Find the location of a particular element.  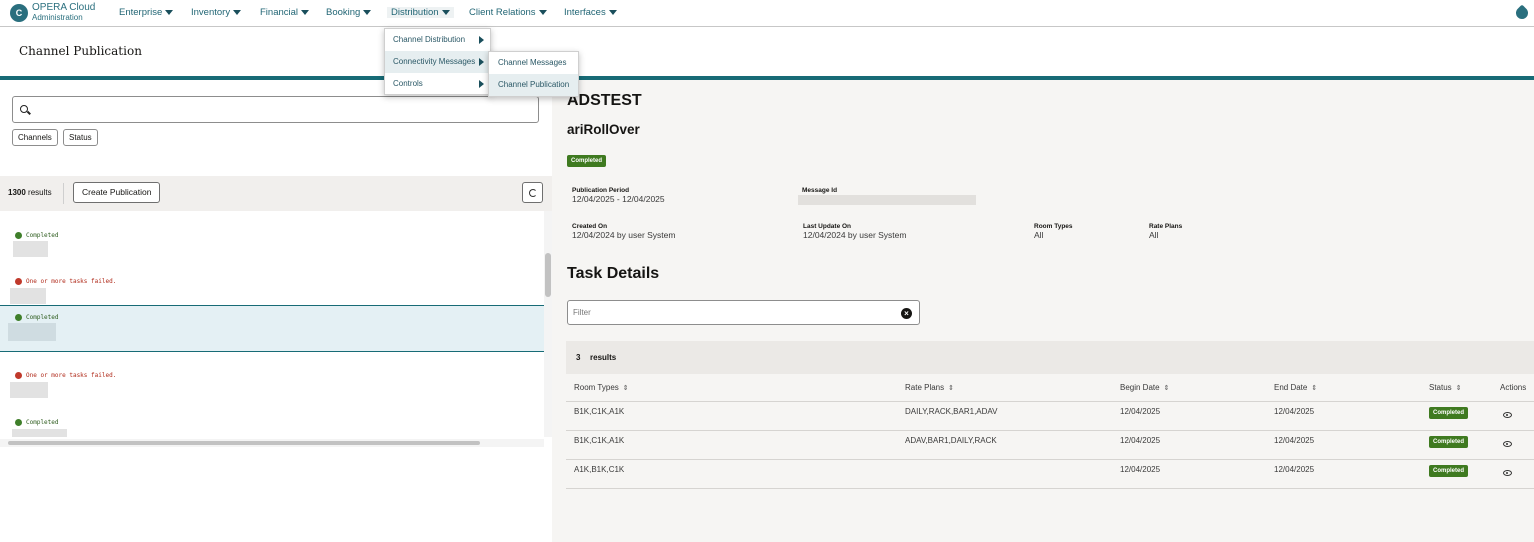

task-details-heading: Task Details is located at coordinates (613, 273).